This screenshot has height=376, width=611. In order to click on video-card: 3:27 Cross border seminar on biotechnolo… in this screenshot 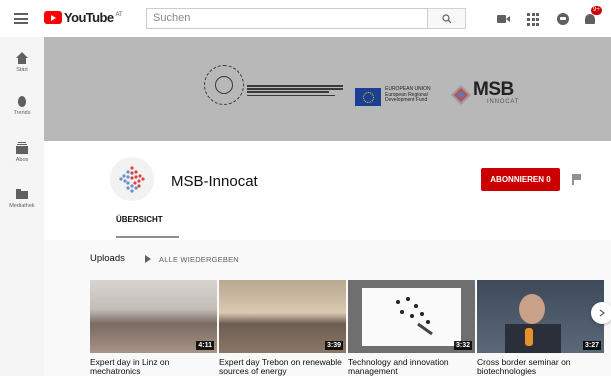, I will do `click(540, 328)`.